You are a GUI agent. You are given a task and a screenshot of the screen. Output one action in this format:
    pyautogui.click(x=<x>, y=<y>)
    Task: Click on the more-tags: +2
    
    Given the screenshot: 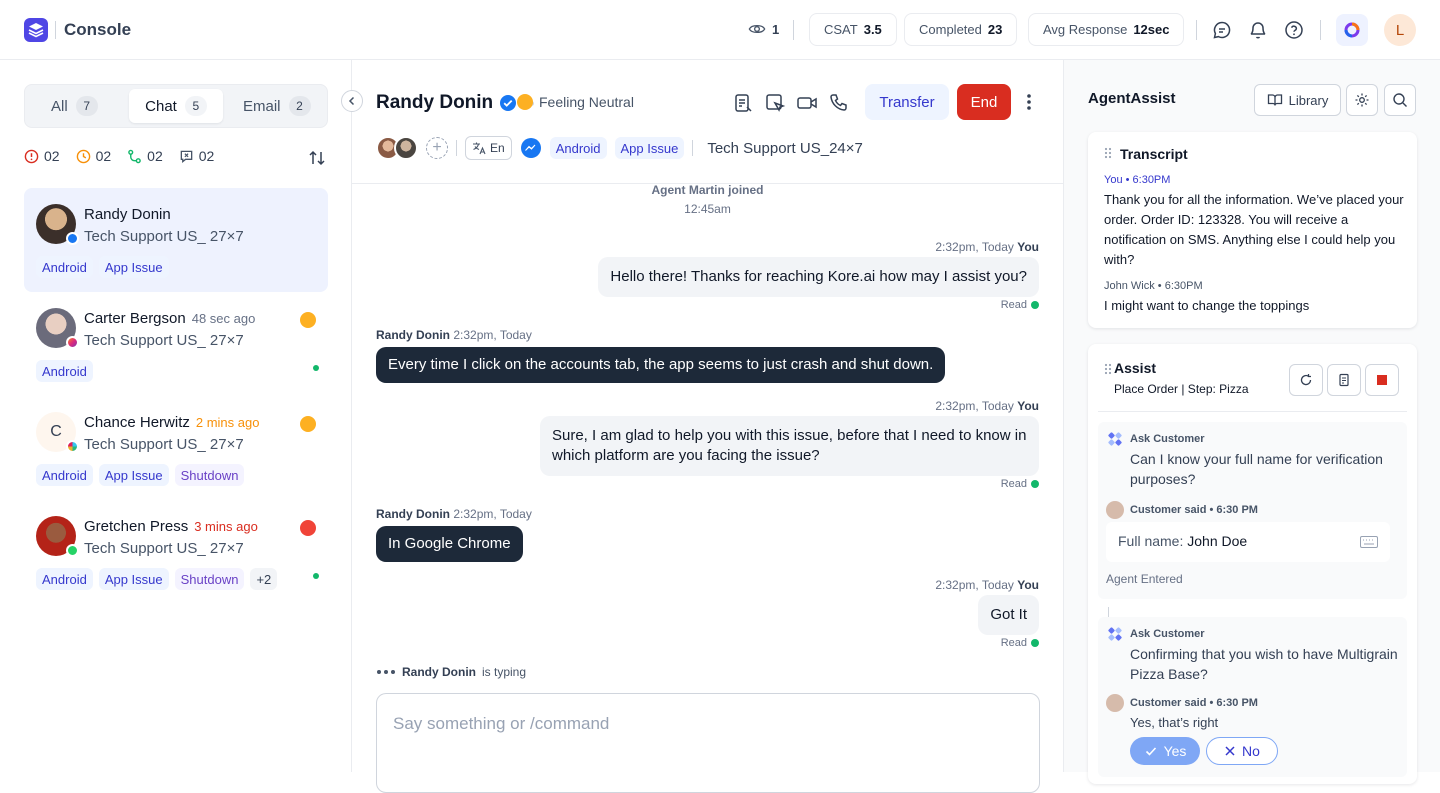 What is the action you would take?
    pyautogui.click(x=264, y=579)
    